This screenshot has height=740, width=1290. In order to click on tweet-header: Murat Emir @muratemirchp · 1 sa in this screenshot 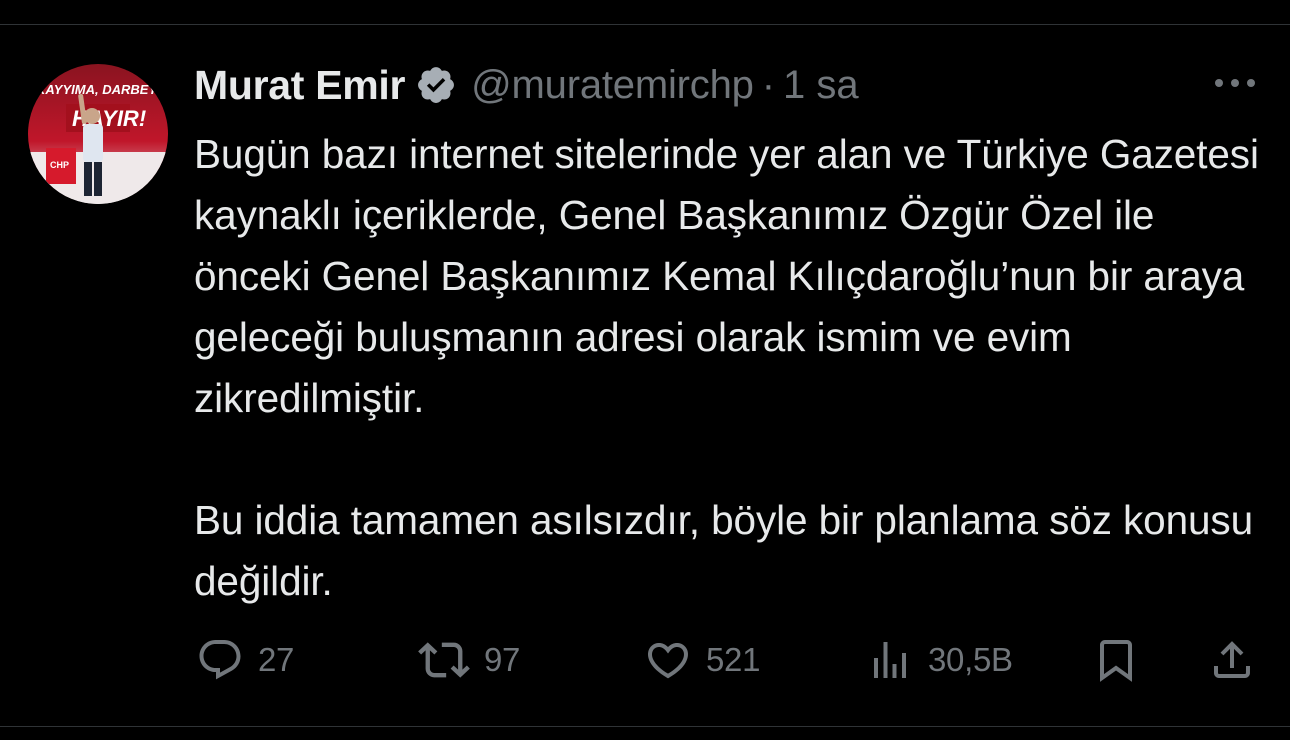, I will do `click(526, 85)`.